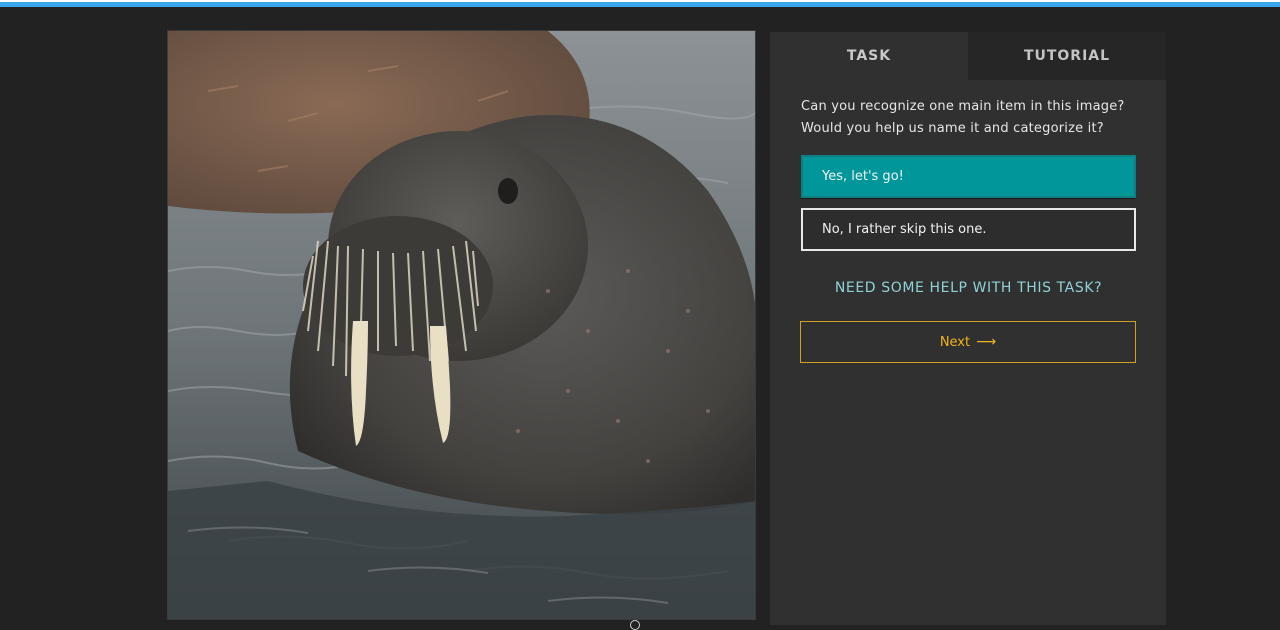  Describe the element at coordinates (986, 342) in the screenshot. I see `arrow-right-icon: ⟶` at that location.